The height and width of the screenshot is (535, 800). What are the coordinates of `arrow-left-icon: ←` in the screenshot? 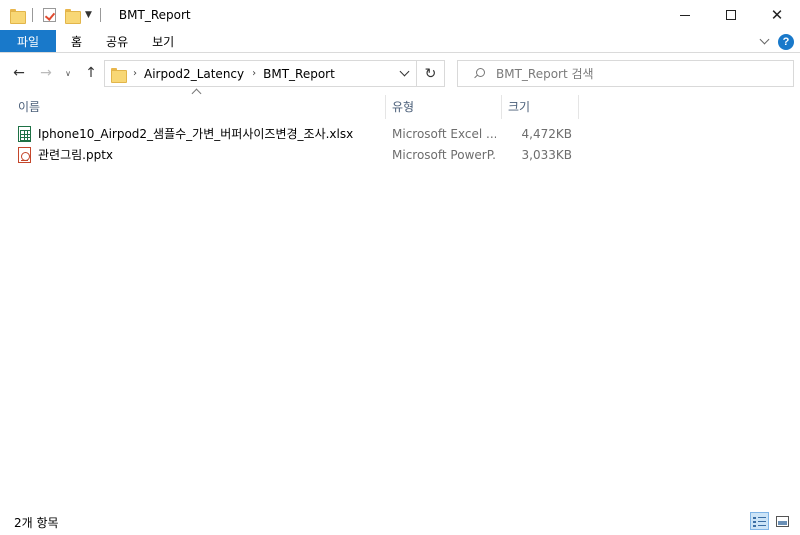 It's located at (19, 73).